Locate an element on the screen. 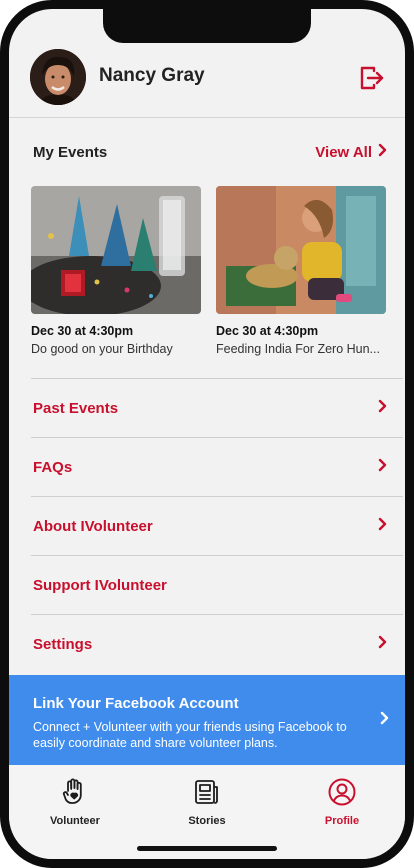  my-events-title: My Events is located at coordinates (70, 152).